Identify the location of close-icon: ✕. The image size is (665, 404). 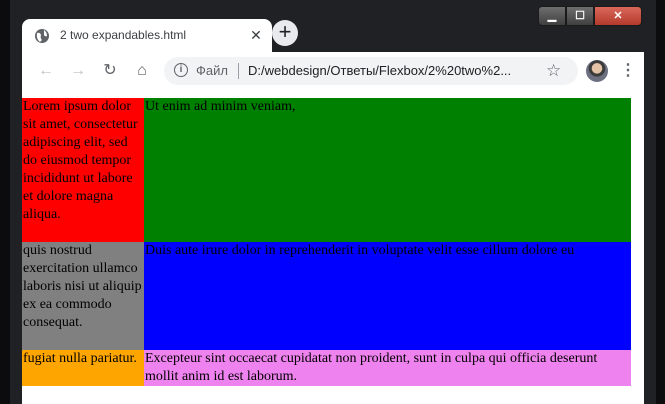
(618, 16).